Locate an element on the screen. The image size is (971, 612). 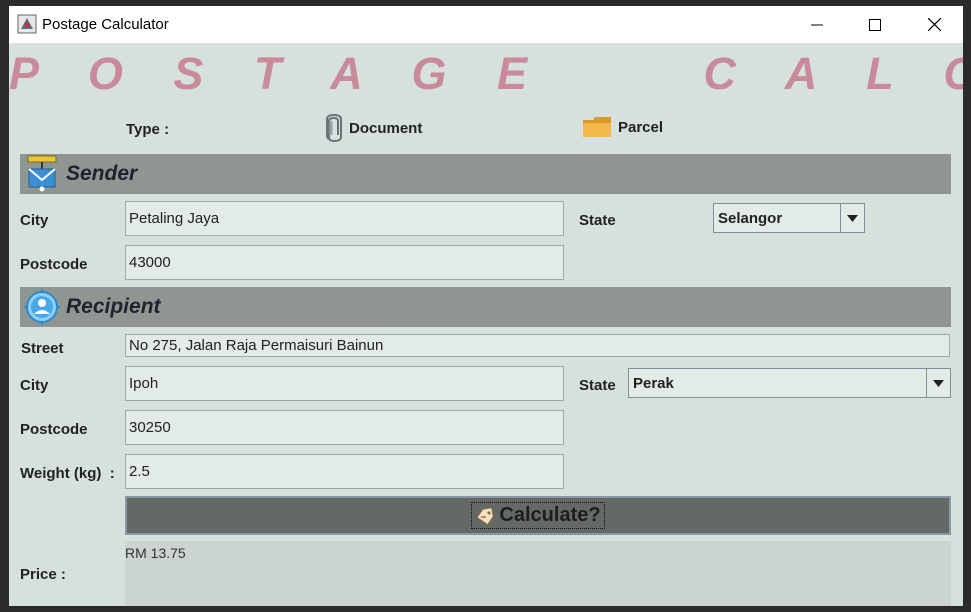
sender-postcode-field: 43000 is located at coordinates (344, 262).